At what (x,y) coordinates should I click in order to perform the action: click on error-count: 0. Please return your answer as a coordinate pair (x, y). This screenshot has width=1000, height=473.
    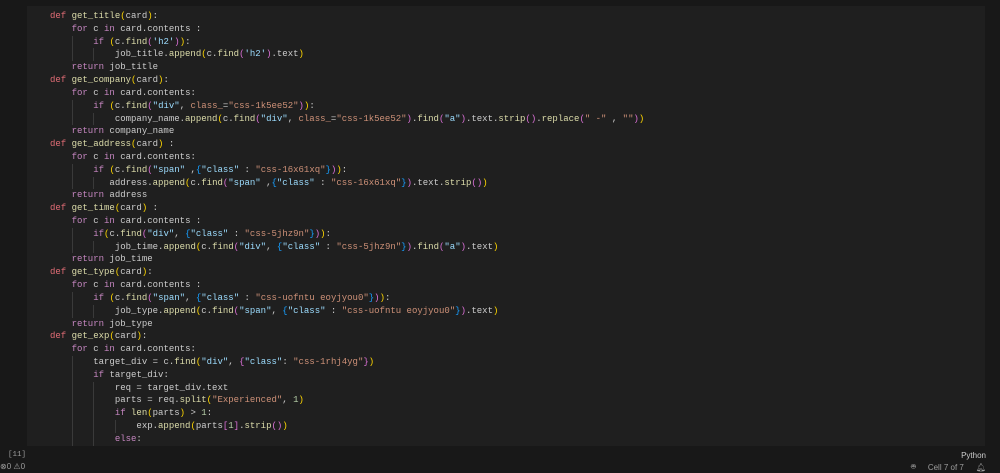
    Looking at the image, I should click on (9, 466).